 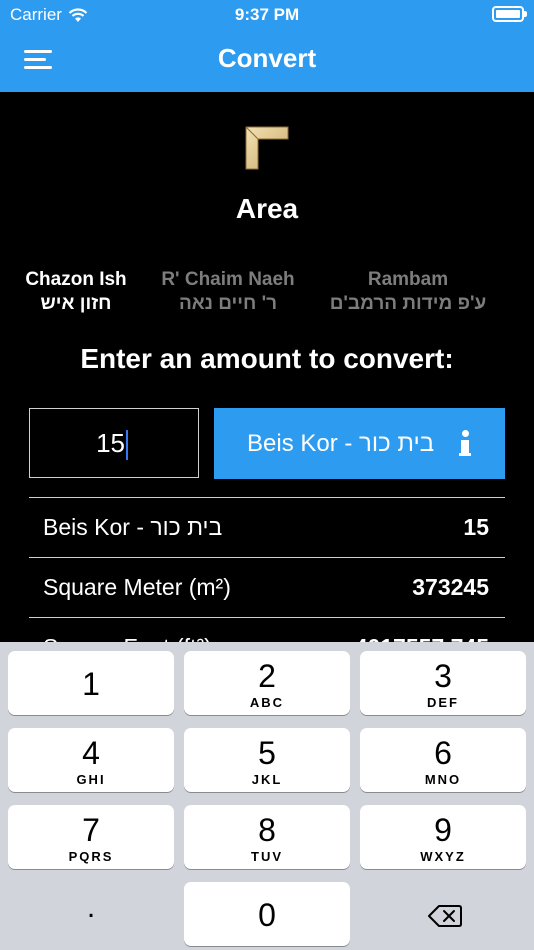 I want to click on key-letters: WXYZ, so click(x=443, y=856).